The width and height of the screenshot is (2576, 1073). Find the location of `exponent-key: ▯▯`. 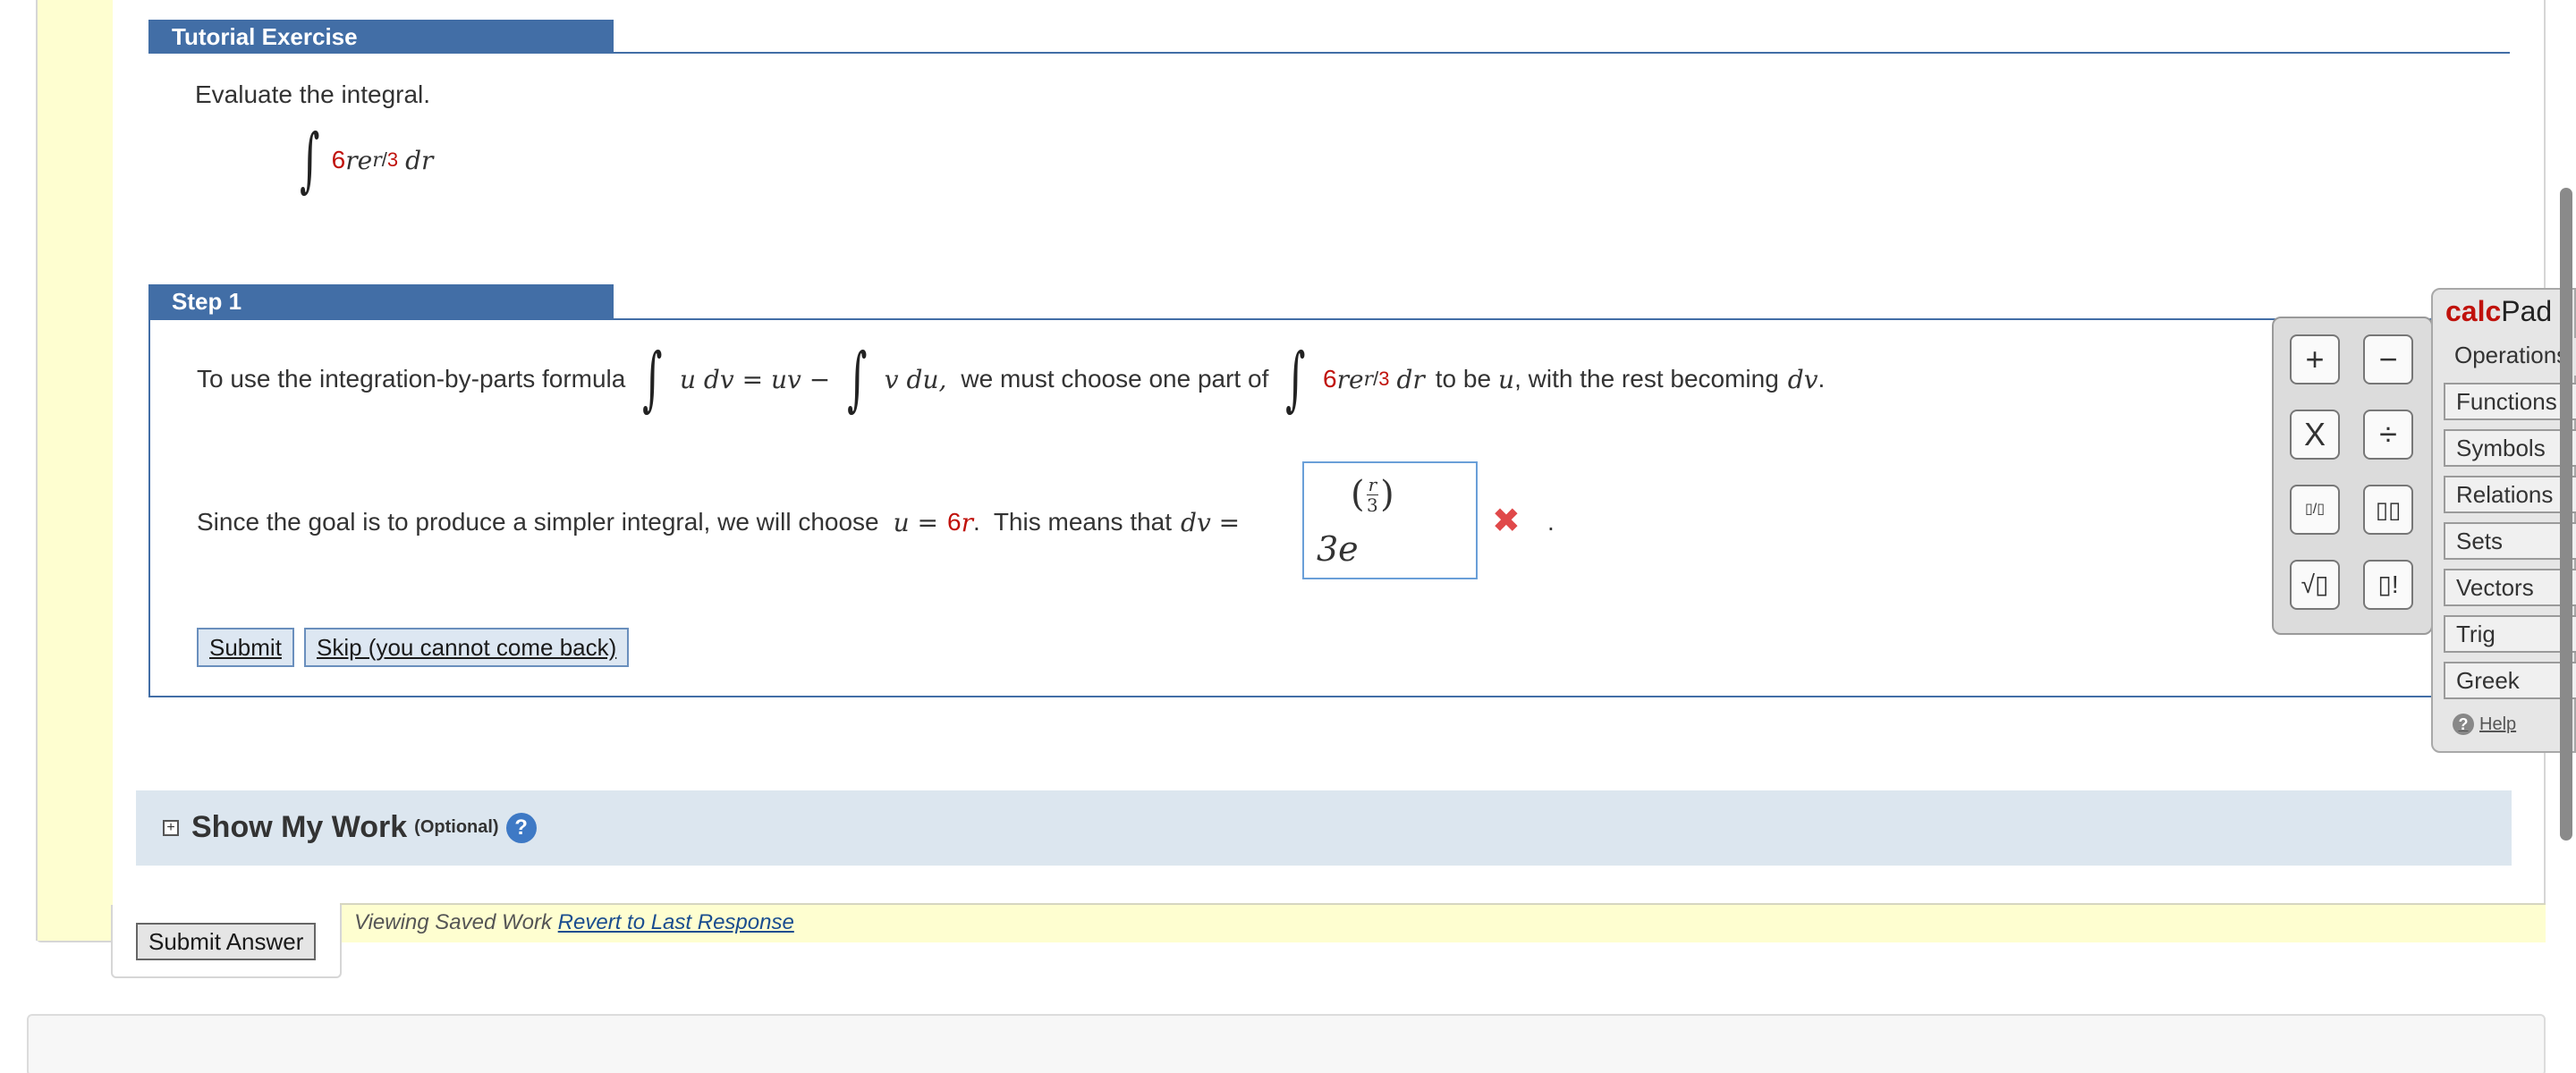

exponent-key: ▯▯ is located at coordinates (2388, 510).